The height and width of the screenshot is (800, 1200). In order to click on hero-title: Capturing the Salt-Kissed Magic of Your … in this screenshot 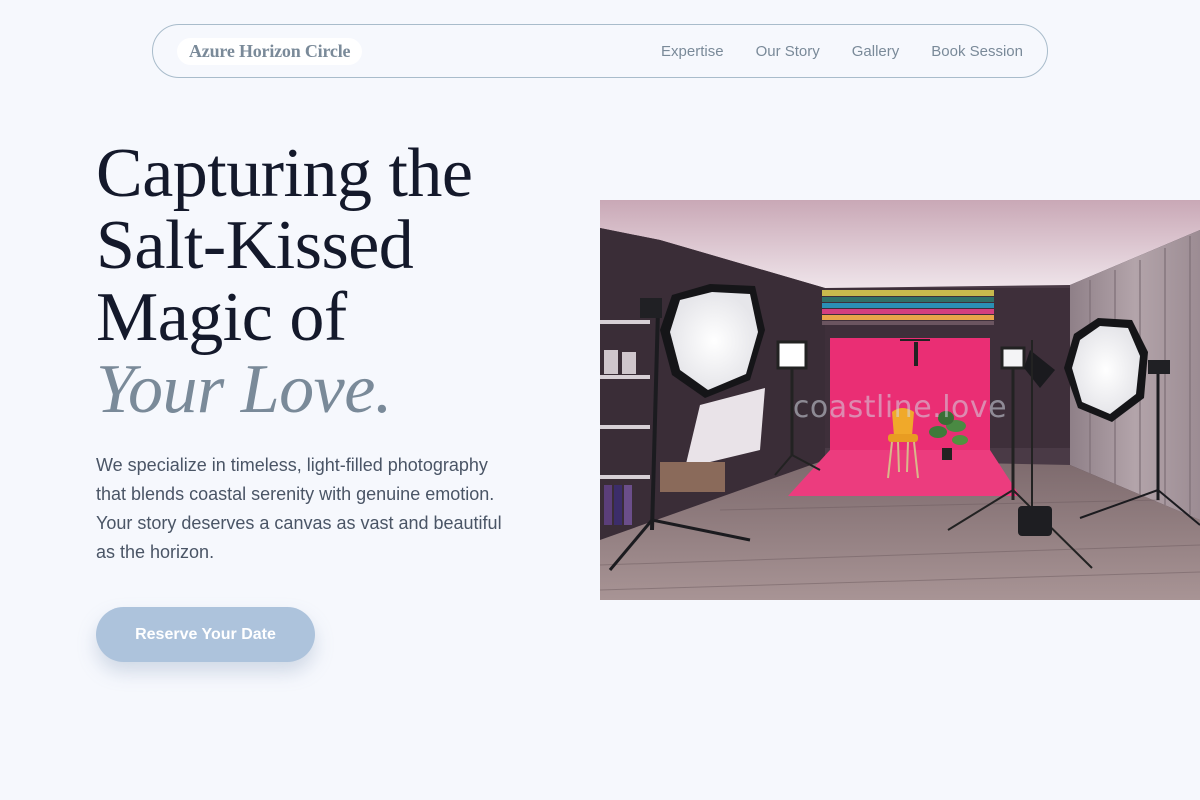, I will do `click(326, 282)`.